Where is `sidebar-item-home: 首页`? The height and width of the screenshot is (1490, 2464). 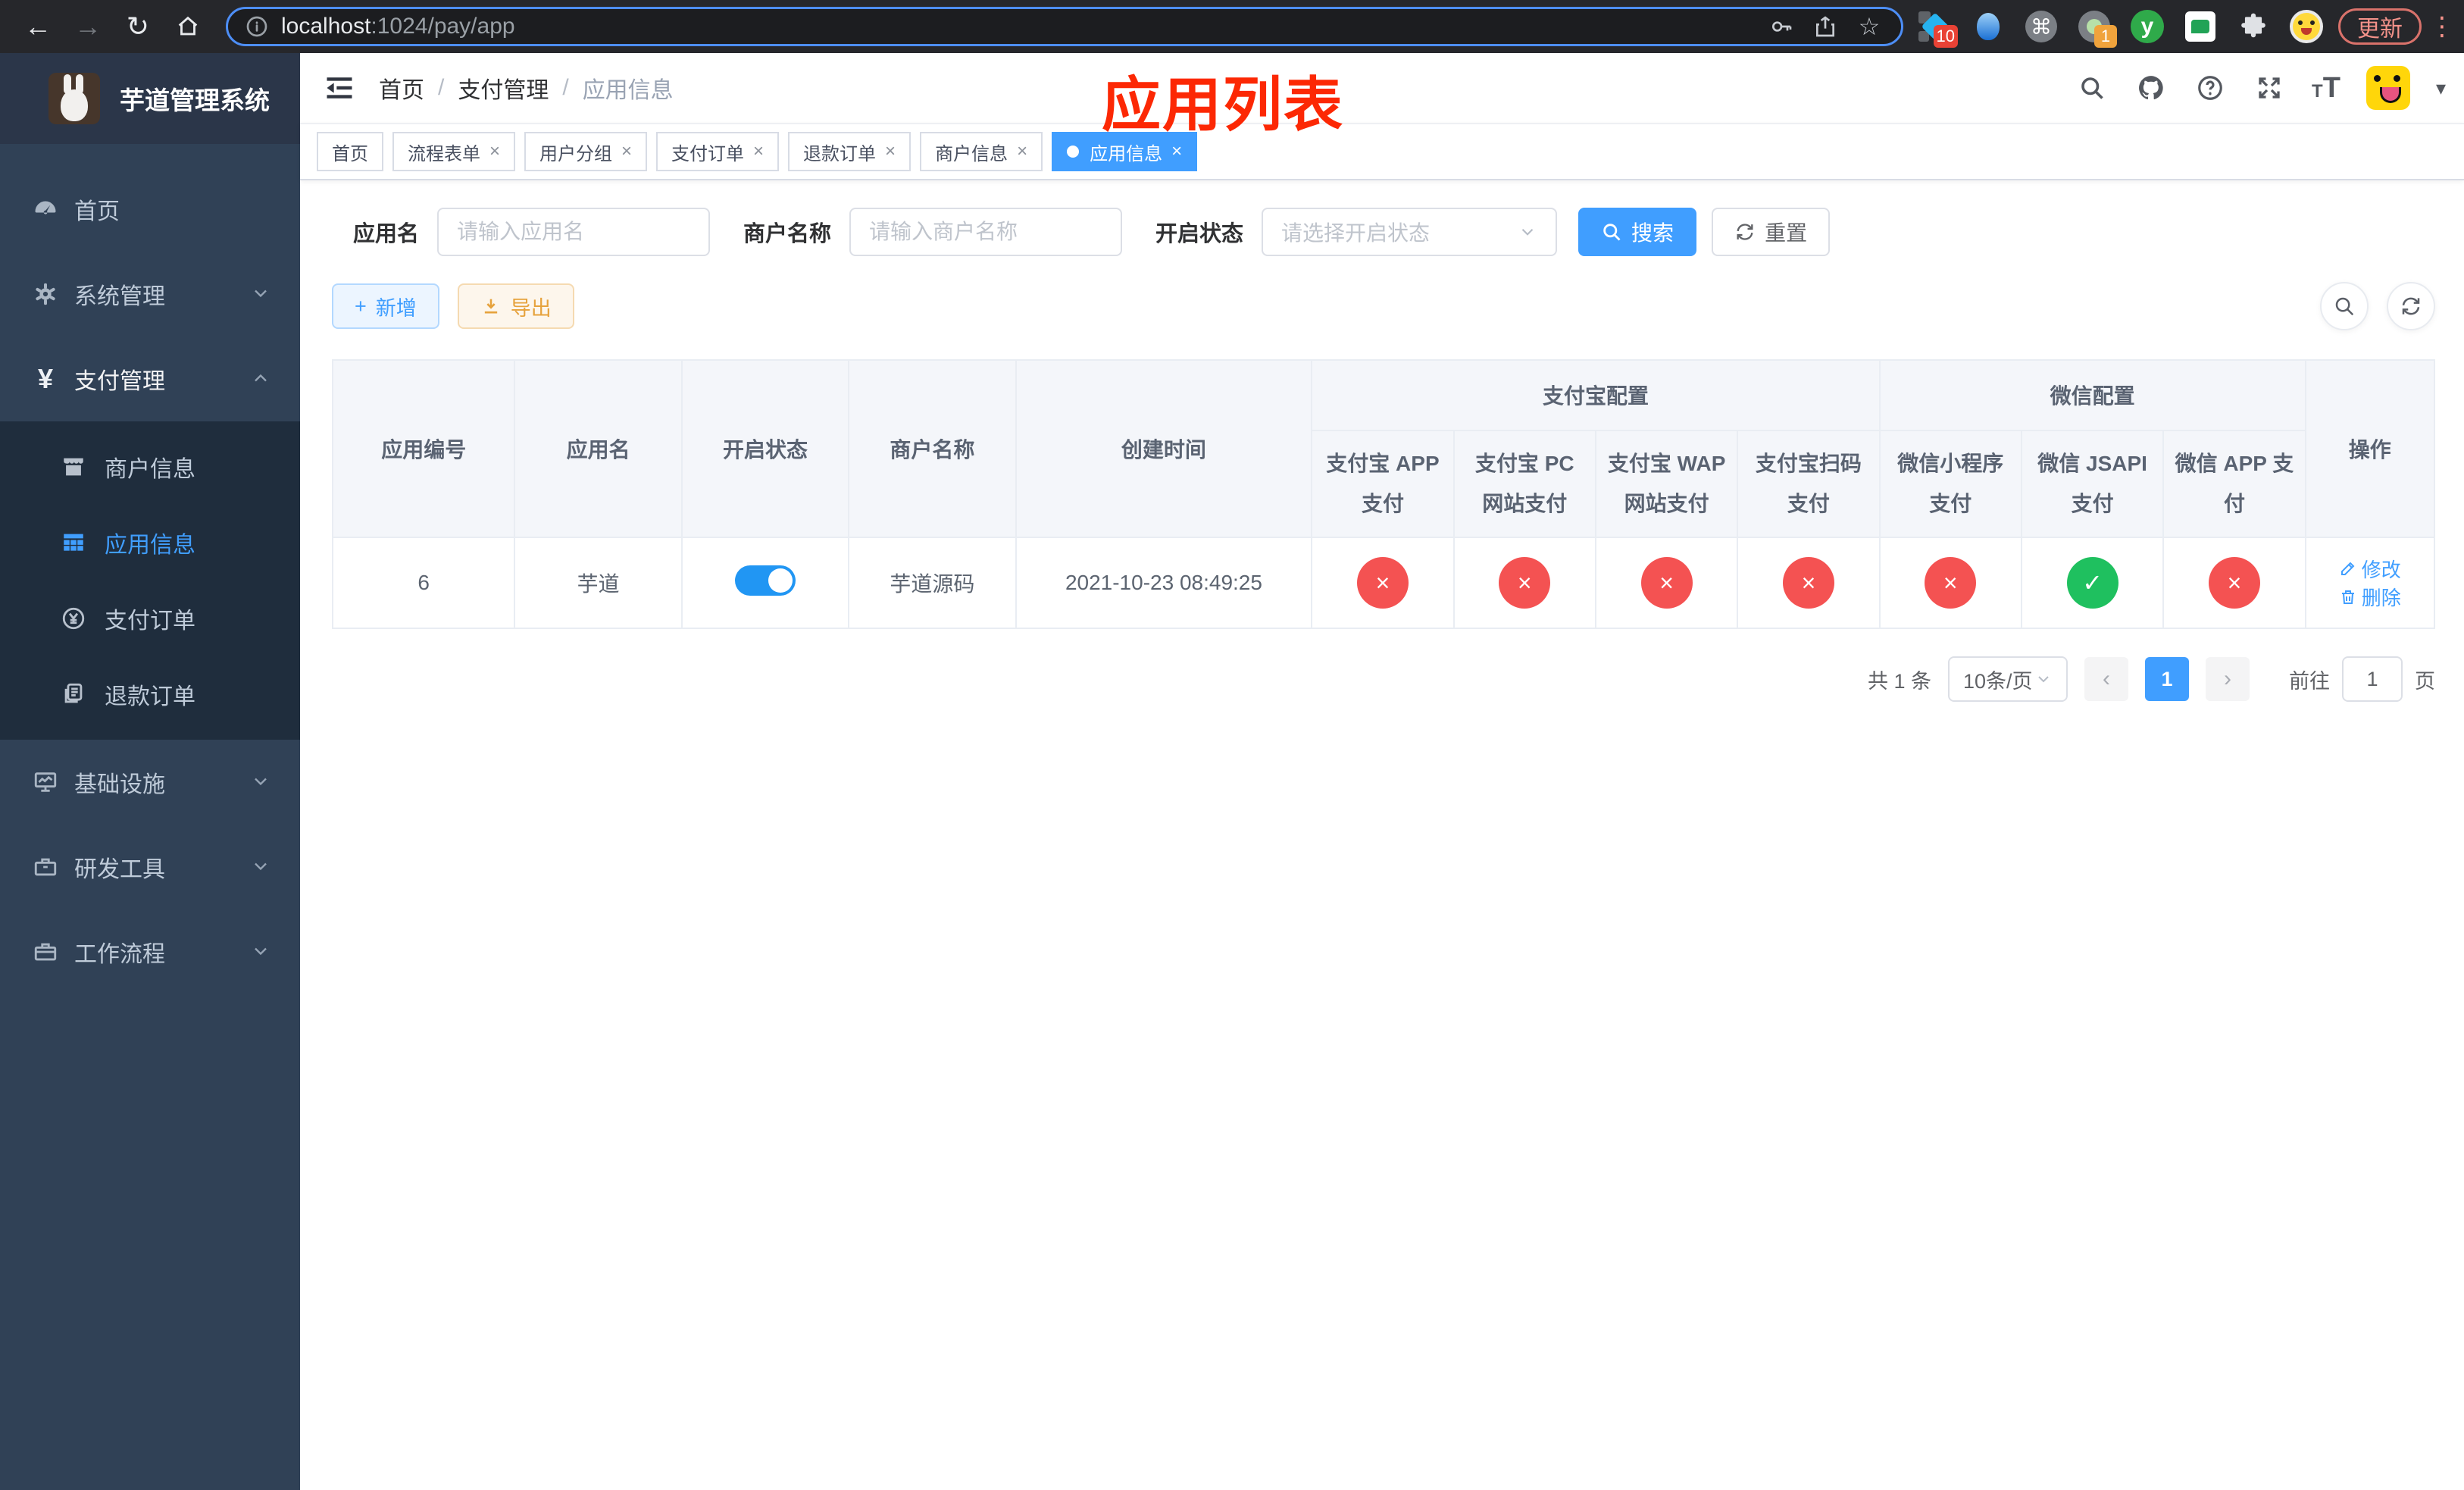 sidebar-item-home: 首页 is located at coordinates (150, 210).